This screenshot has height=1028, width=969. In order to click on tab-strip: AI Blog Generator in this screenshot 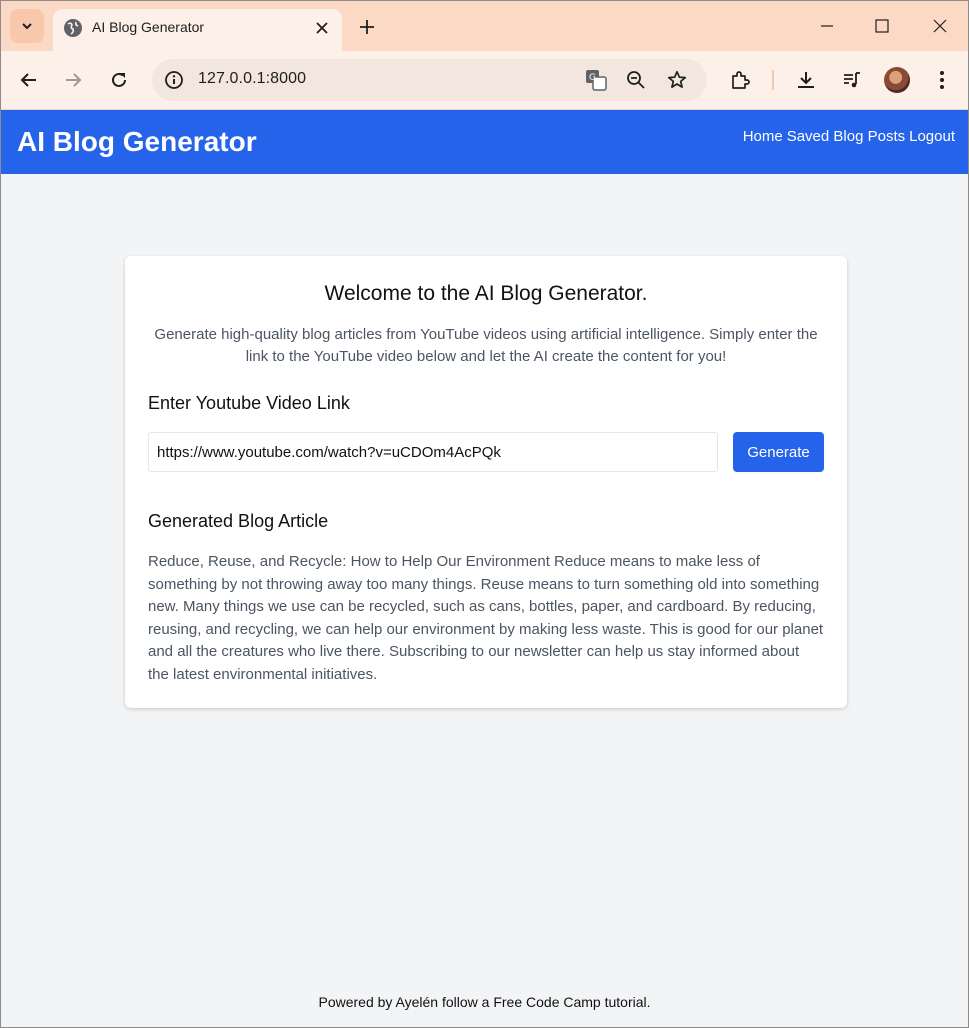, I will do `click(484, 26)`.